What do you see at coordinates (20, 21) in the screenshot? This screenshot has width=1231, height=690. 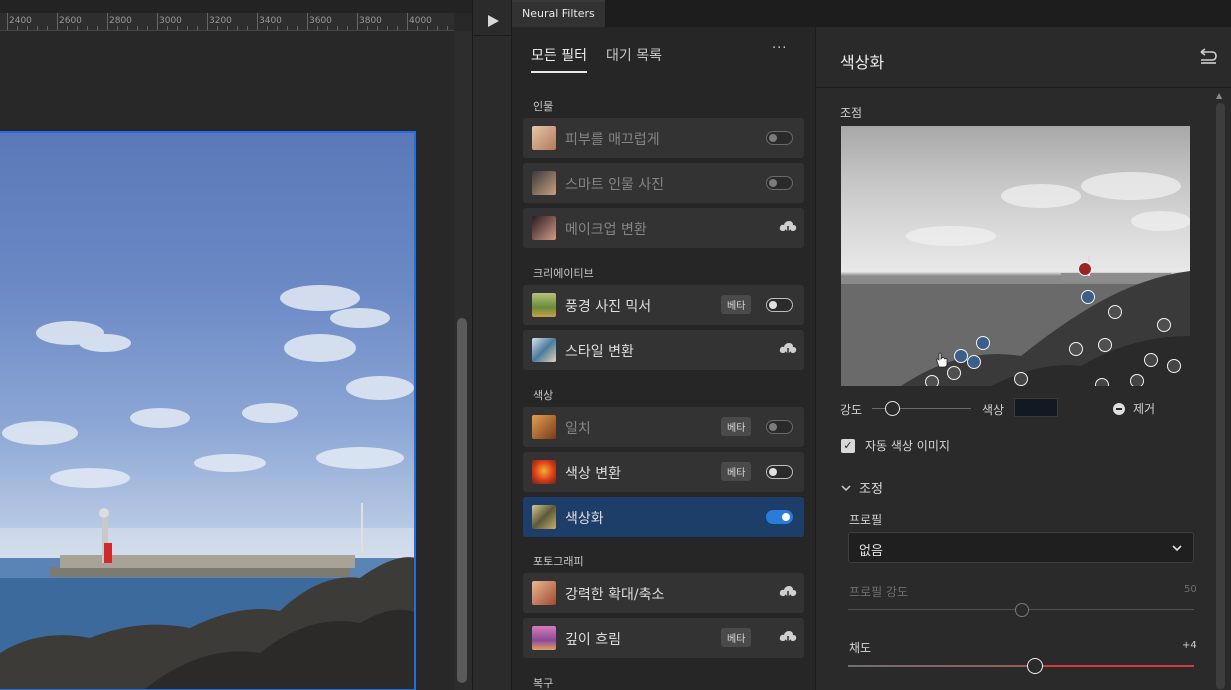 I see `ruler-label: 2400` at bounding box center [20, 21].